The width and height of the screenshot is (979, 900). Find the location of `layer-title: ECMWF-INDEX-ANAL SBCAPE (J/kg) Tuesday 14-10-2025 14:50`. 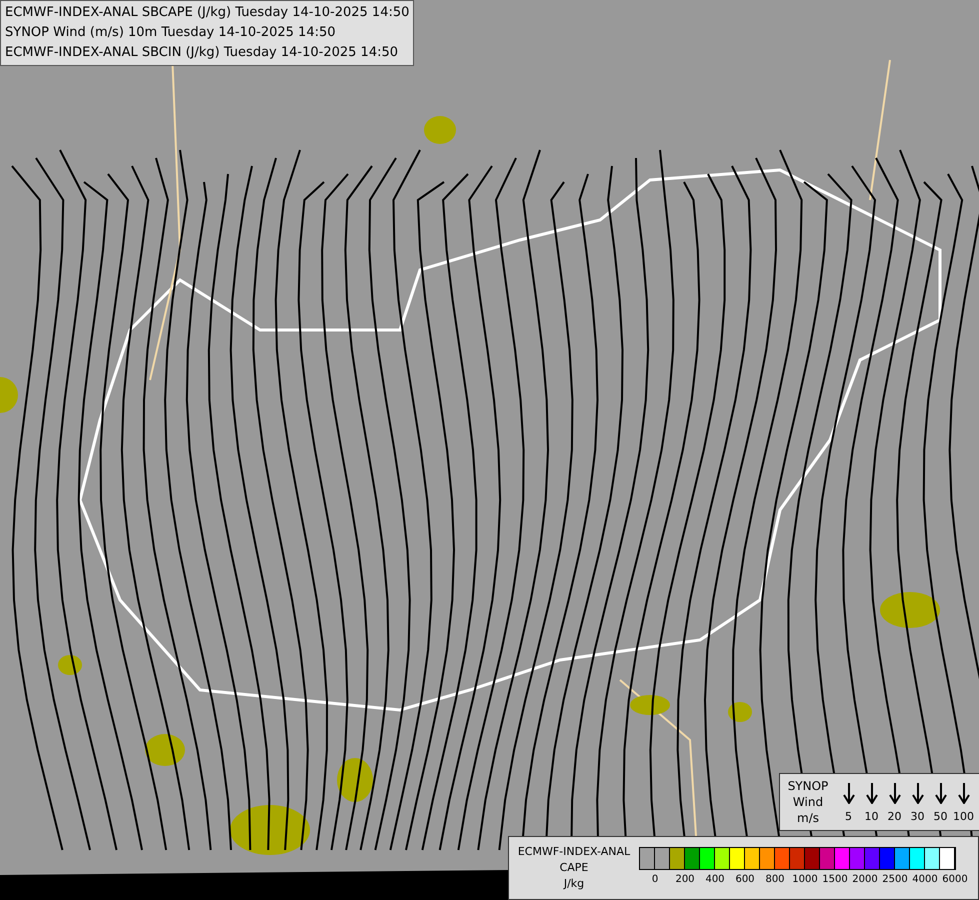

layer-title: ECMWF-INDEX-ANAL SBCAPE (J/kg) Tuesday 14-10-2025 14:50 is located at coordinates (207, 13).